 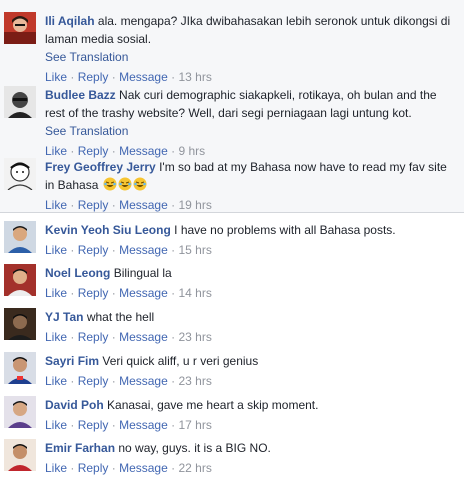 I want to click on commenter-name: David Poh, so click(x=74, y=405).